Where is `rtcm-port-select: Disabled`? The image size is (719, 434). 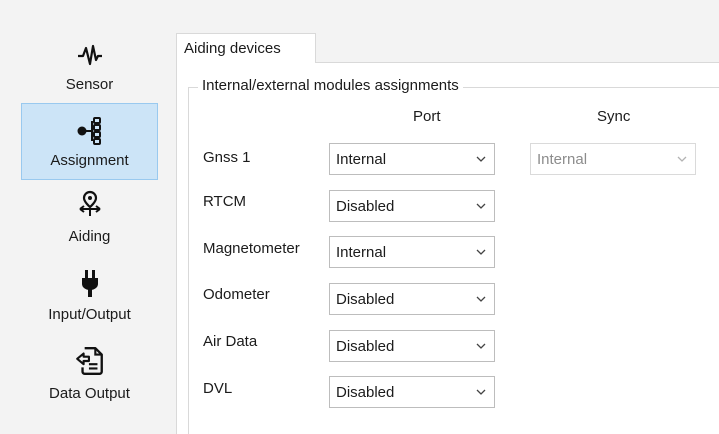 rtcm-port-select: Disabled is located at coordinates (412, 206).